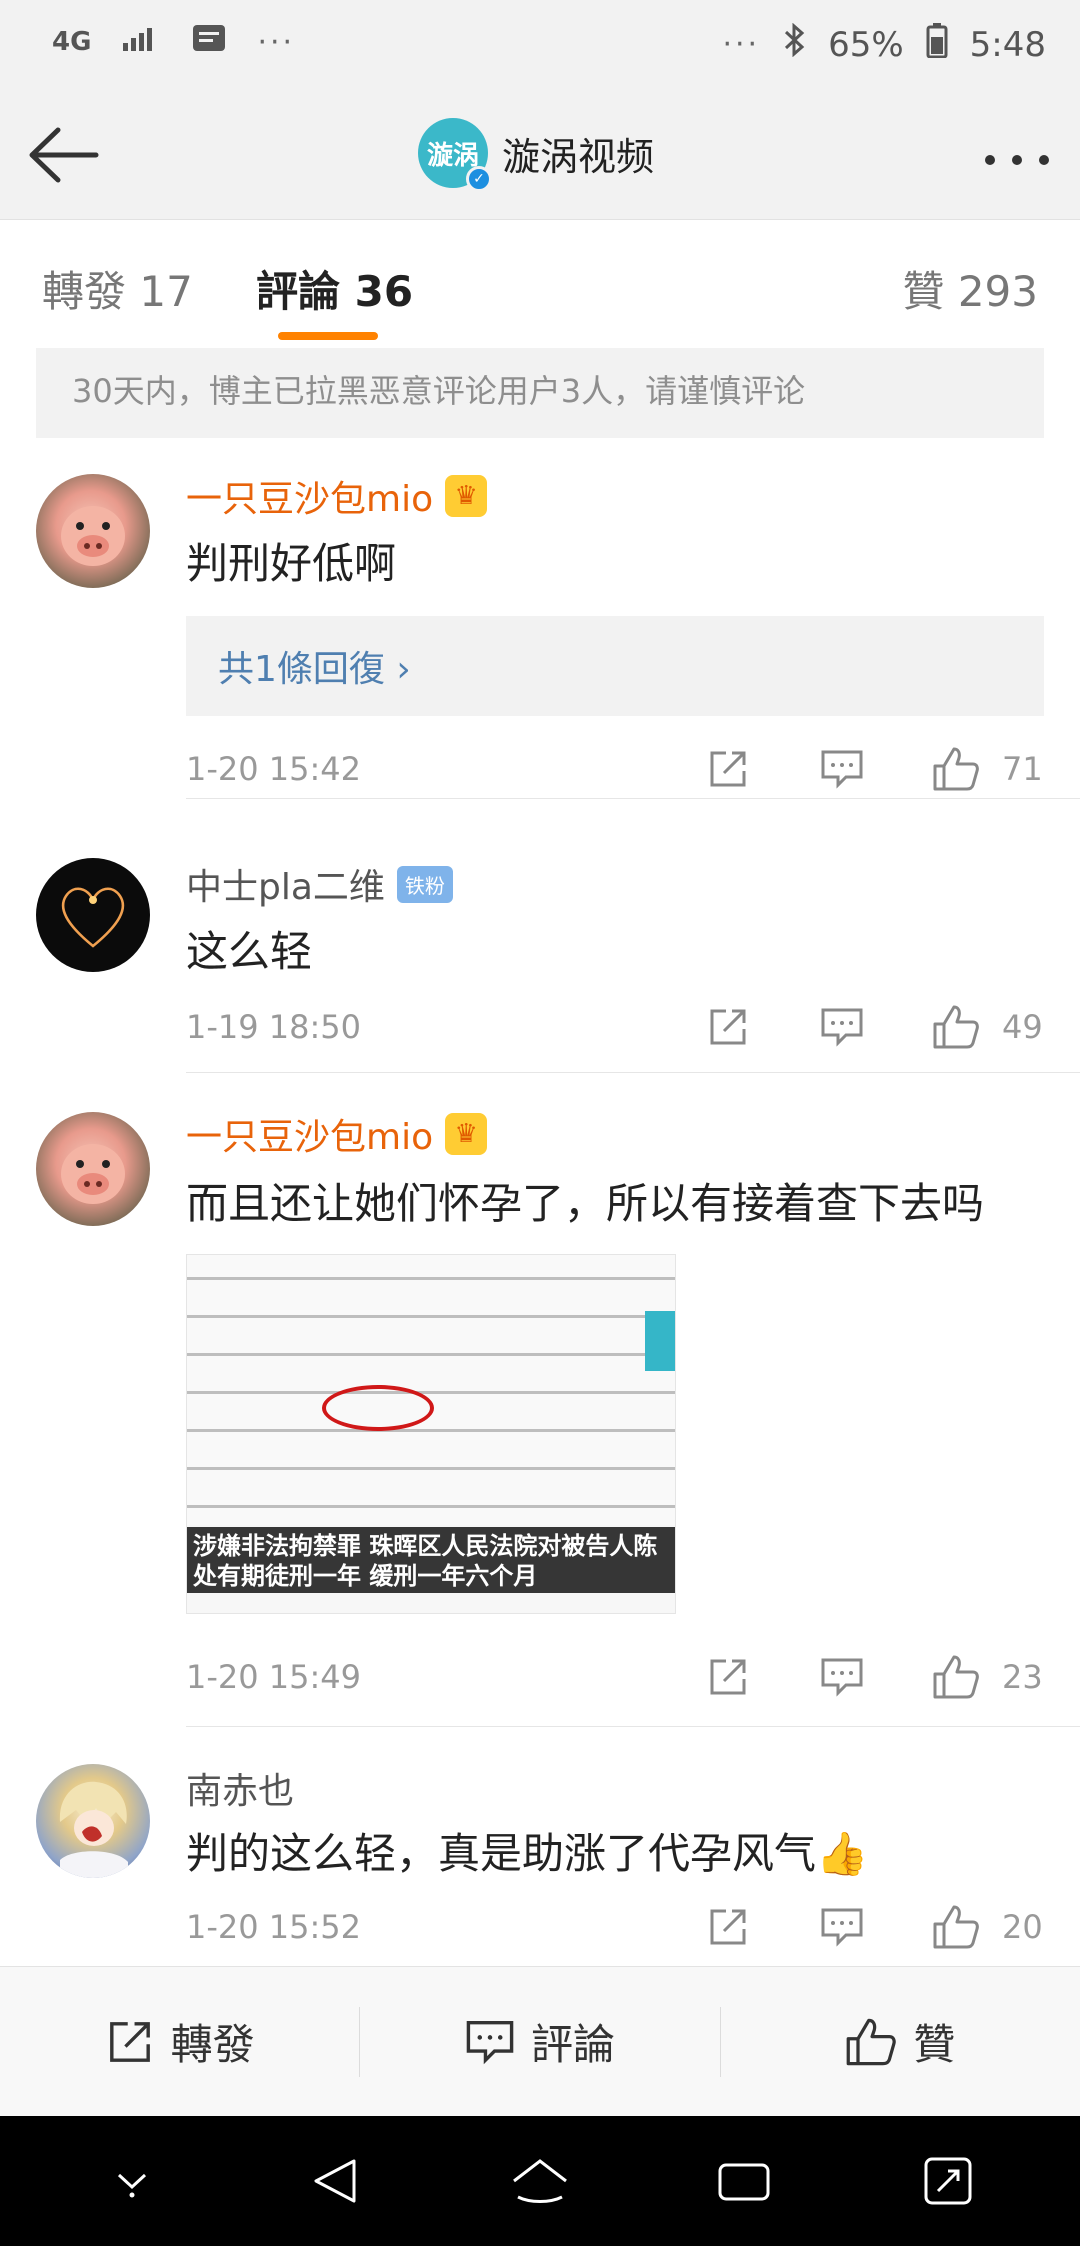 This screenshot has width=1080, height=2246. What do you see at coordinates (540, 285) in the screenshot?
I see `tab-bar: 轉發 17 評論 36 贊 293` at bounding box center [540, 285].